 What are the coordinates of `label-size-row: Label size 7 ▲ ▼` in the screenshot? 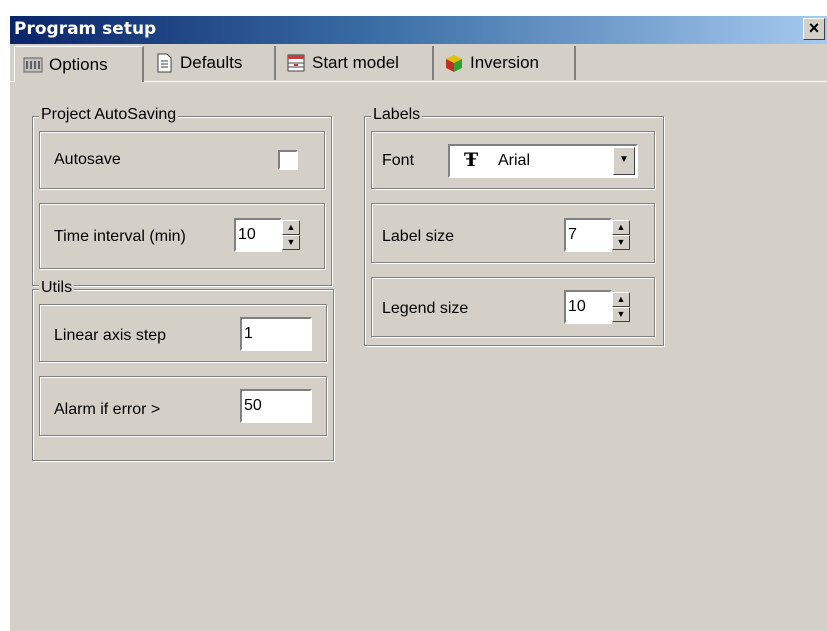 It's located at (513, 233).